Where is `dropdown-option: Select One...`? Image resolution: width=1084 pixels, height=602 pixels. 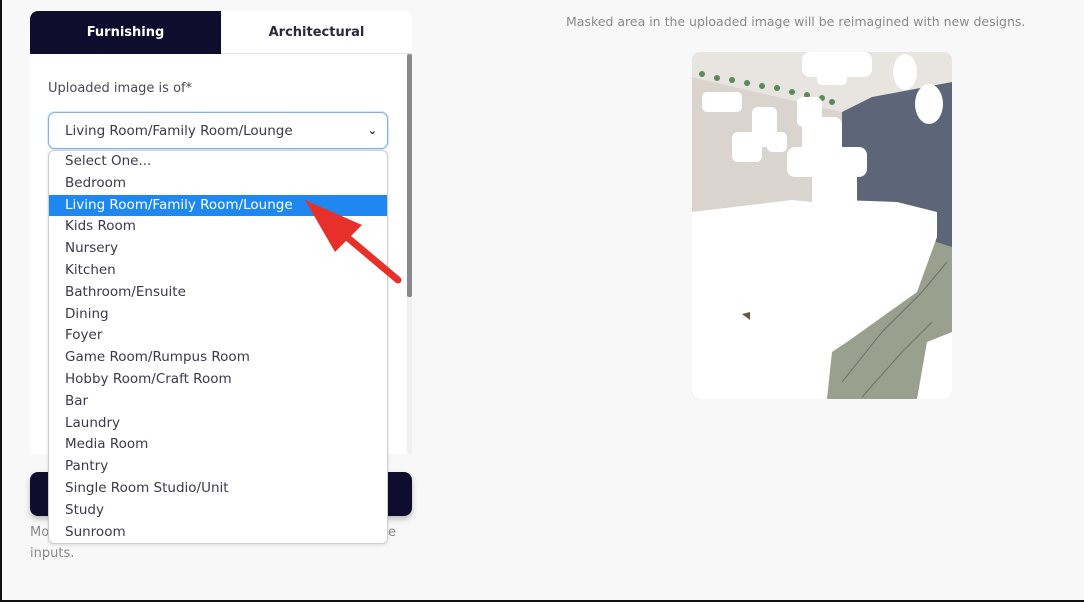
dropdown-option: Select One... is located at coordinates (218, 162).